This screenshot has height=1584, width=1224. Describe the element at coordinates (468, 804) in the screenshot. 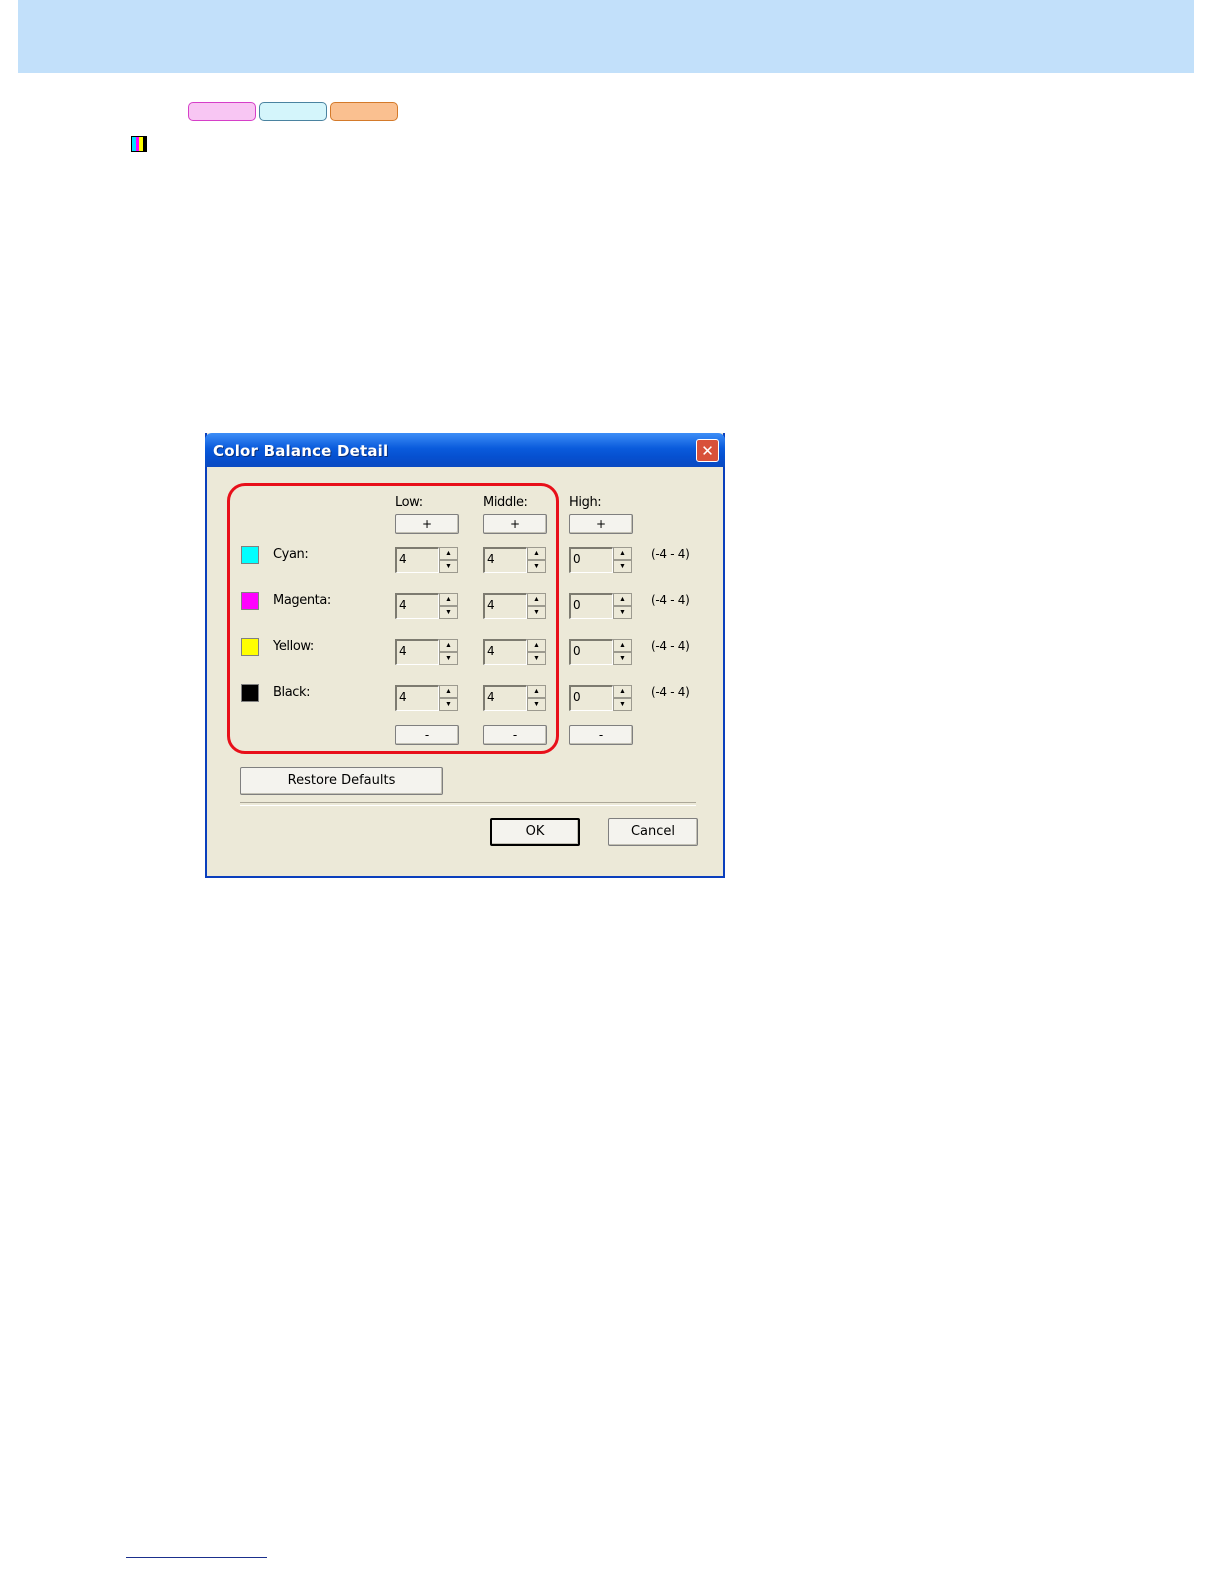

I see `separator` at that location.